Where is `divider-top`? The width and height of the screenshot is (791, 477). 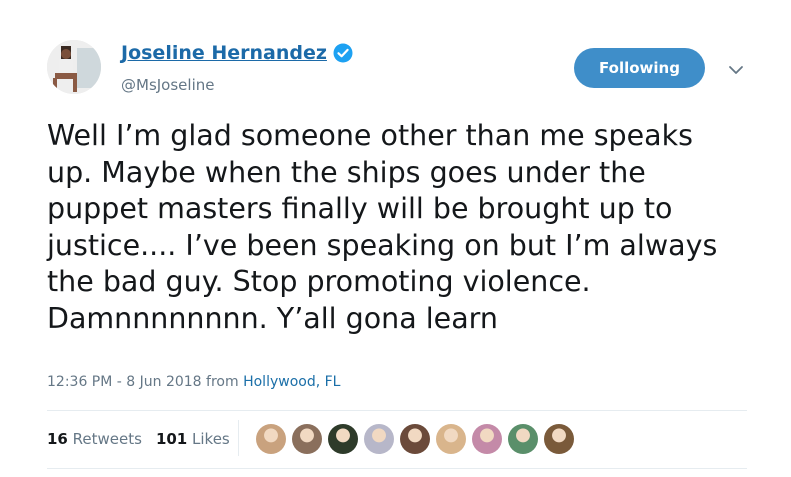
divider-top is located at coordinates (397, 410).